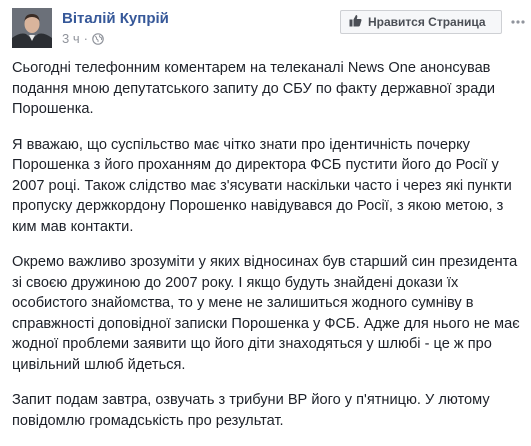  What do you see at coordinates (98, 38) in the screenshot?
I see `globe-icon` at bounding box center [98, 38].